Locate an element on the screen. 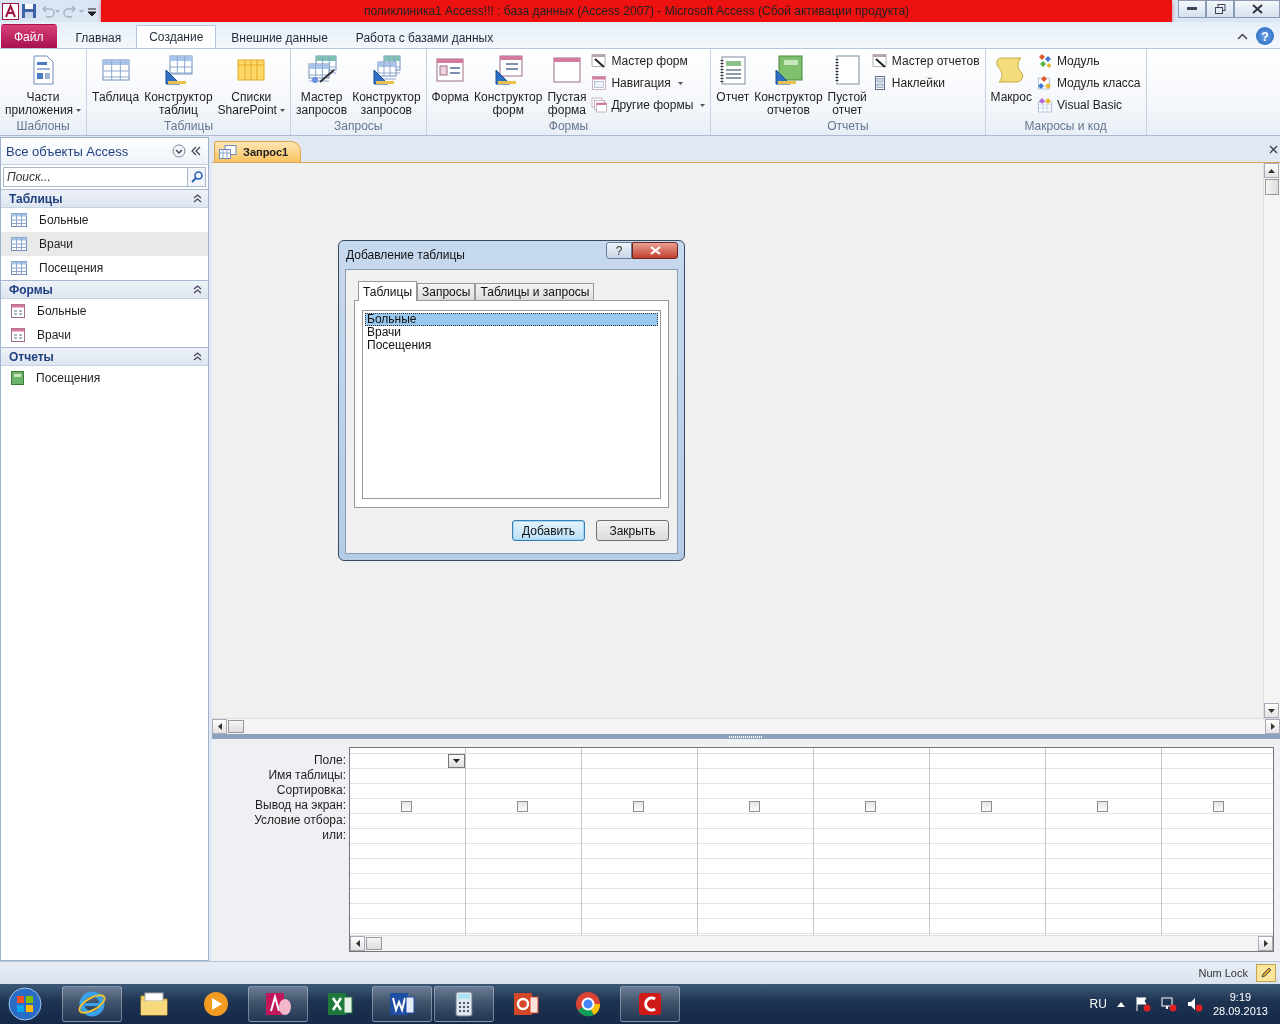 This screenshot has height=1024, width=1280. restore-button is located at coordinates (1220, 9).